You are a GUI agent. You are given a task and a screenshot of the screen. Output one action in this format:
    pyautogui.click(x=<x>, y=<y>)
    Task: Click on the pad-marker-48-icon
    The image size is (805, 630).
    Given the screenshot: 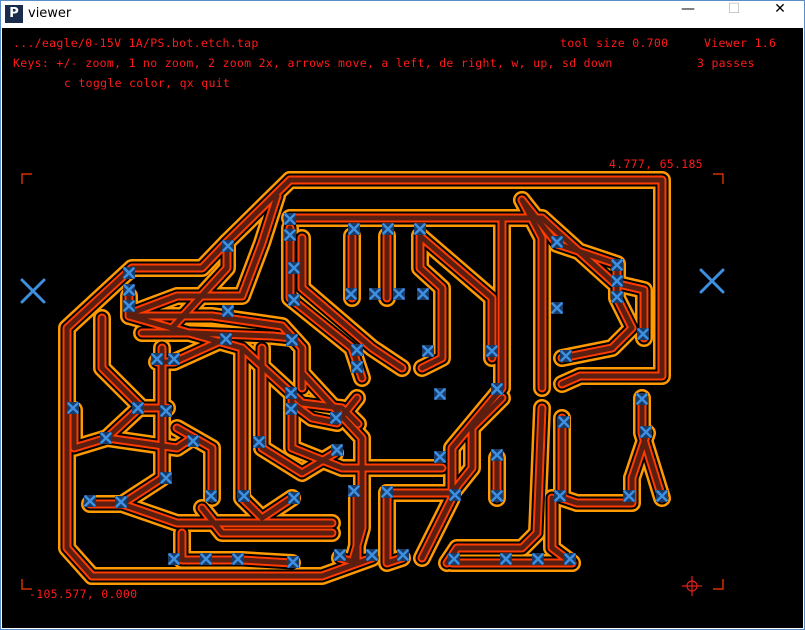 What is the action you would take?
    pyautogui.click(x=646, y=432)
    